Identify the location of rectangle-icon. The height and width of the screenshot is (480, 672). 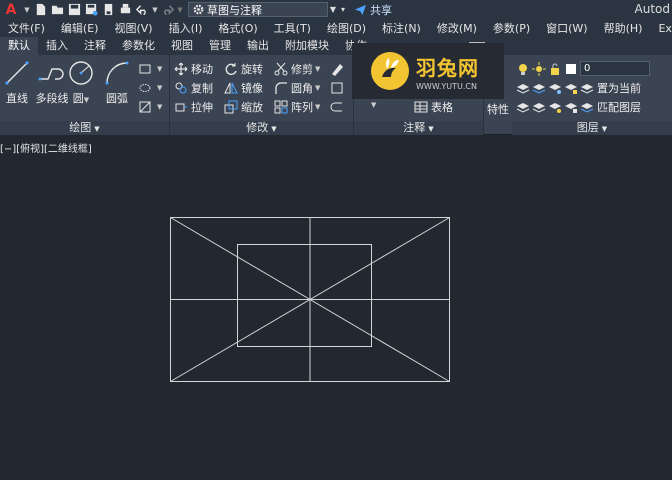
(145, 68).